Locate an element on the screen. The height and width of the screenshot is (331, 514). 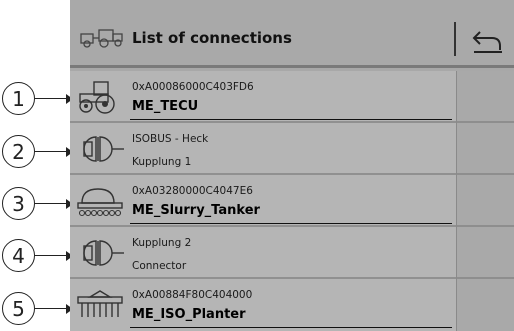
connection-row-2: ISOBUS - Heck Kupplung 1 is located at coordinates (263, 149).